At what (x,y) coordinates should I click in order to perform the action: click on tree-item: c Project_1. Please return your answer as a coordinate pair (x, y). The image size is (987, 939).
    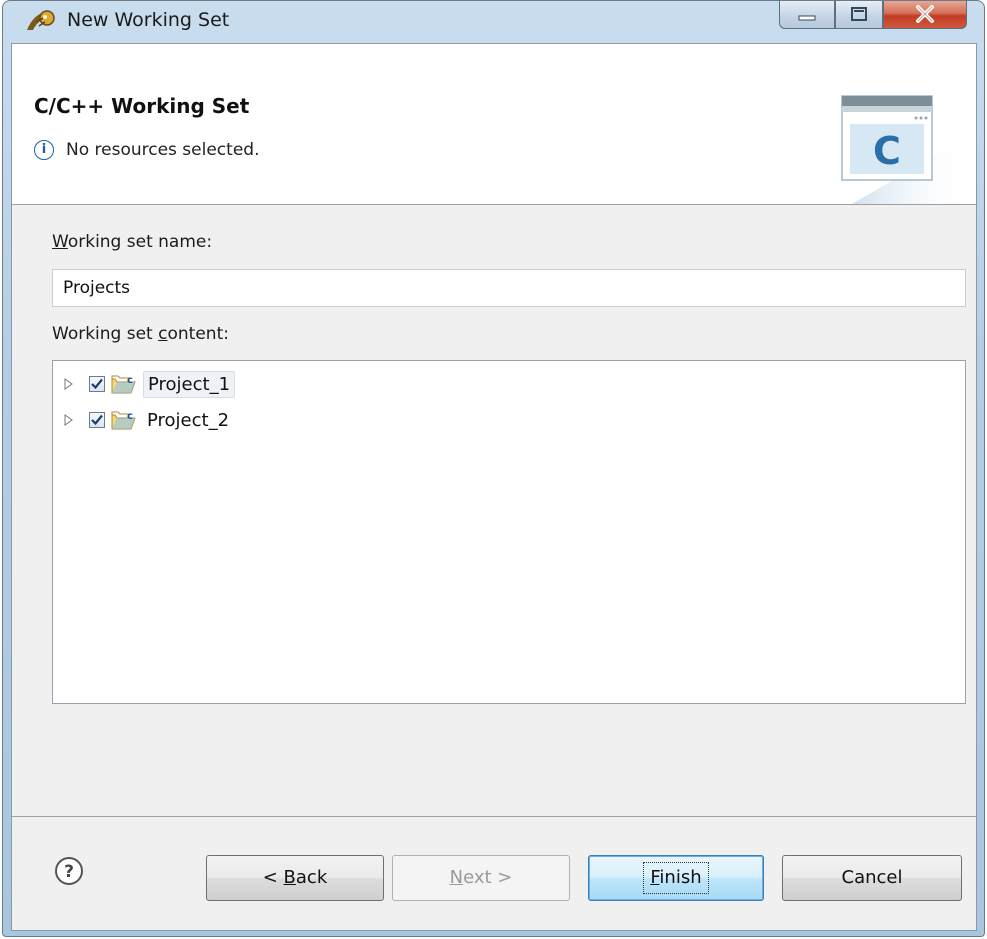
    Looking at the image, I should click on (144, 384).